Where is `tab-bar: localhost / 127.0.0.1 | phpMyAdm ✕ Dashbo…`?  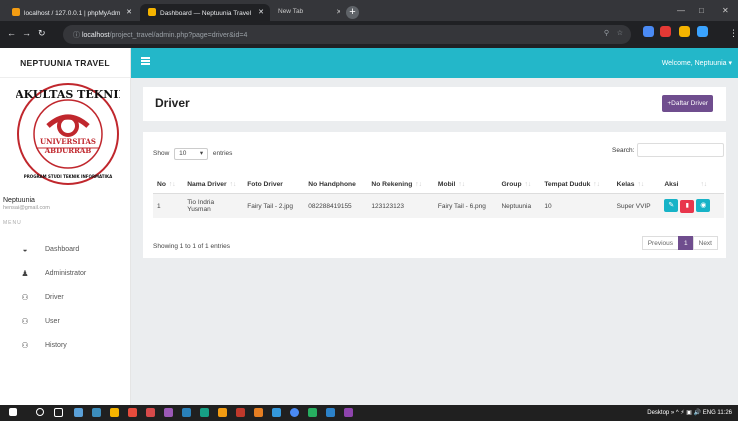
tab-bar: localhost / 127.0.0.1 | phpMyAdm ✕ Dashbo… is located at coordinates (369, 10).